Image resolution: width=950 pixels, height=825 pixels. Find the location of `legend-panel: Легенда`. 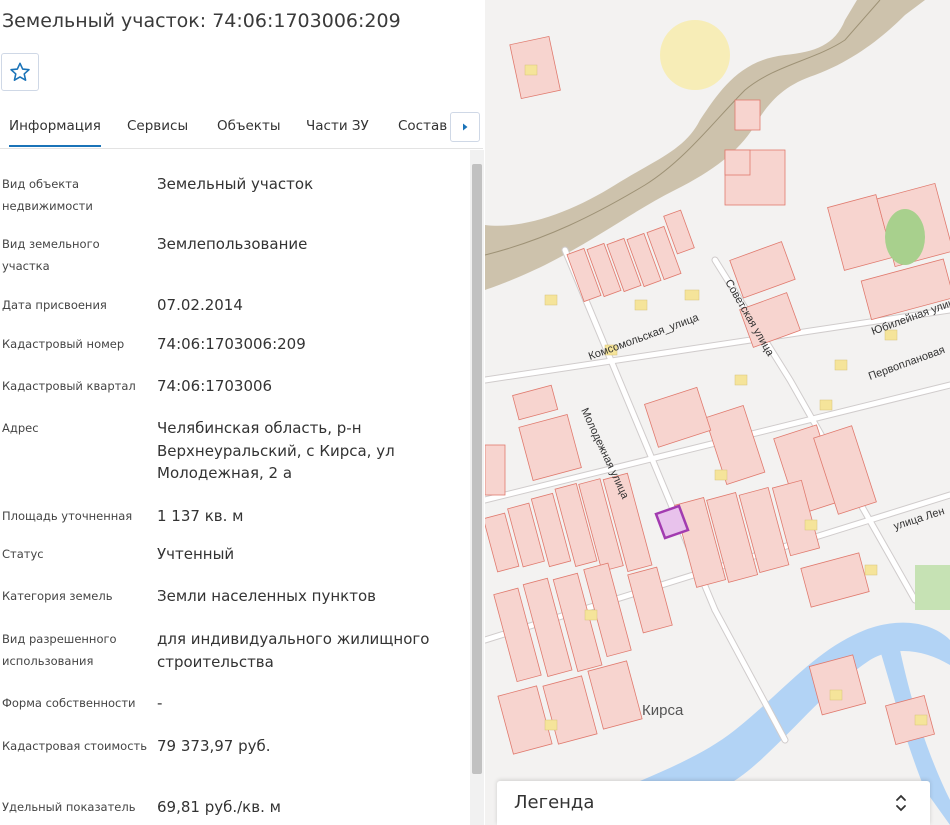

legend-panel: Легенда is located at coordinates (713, 803).